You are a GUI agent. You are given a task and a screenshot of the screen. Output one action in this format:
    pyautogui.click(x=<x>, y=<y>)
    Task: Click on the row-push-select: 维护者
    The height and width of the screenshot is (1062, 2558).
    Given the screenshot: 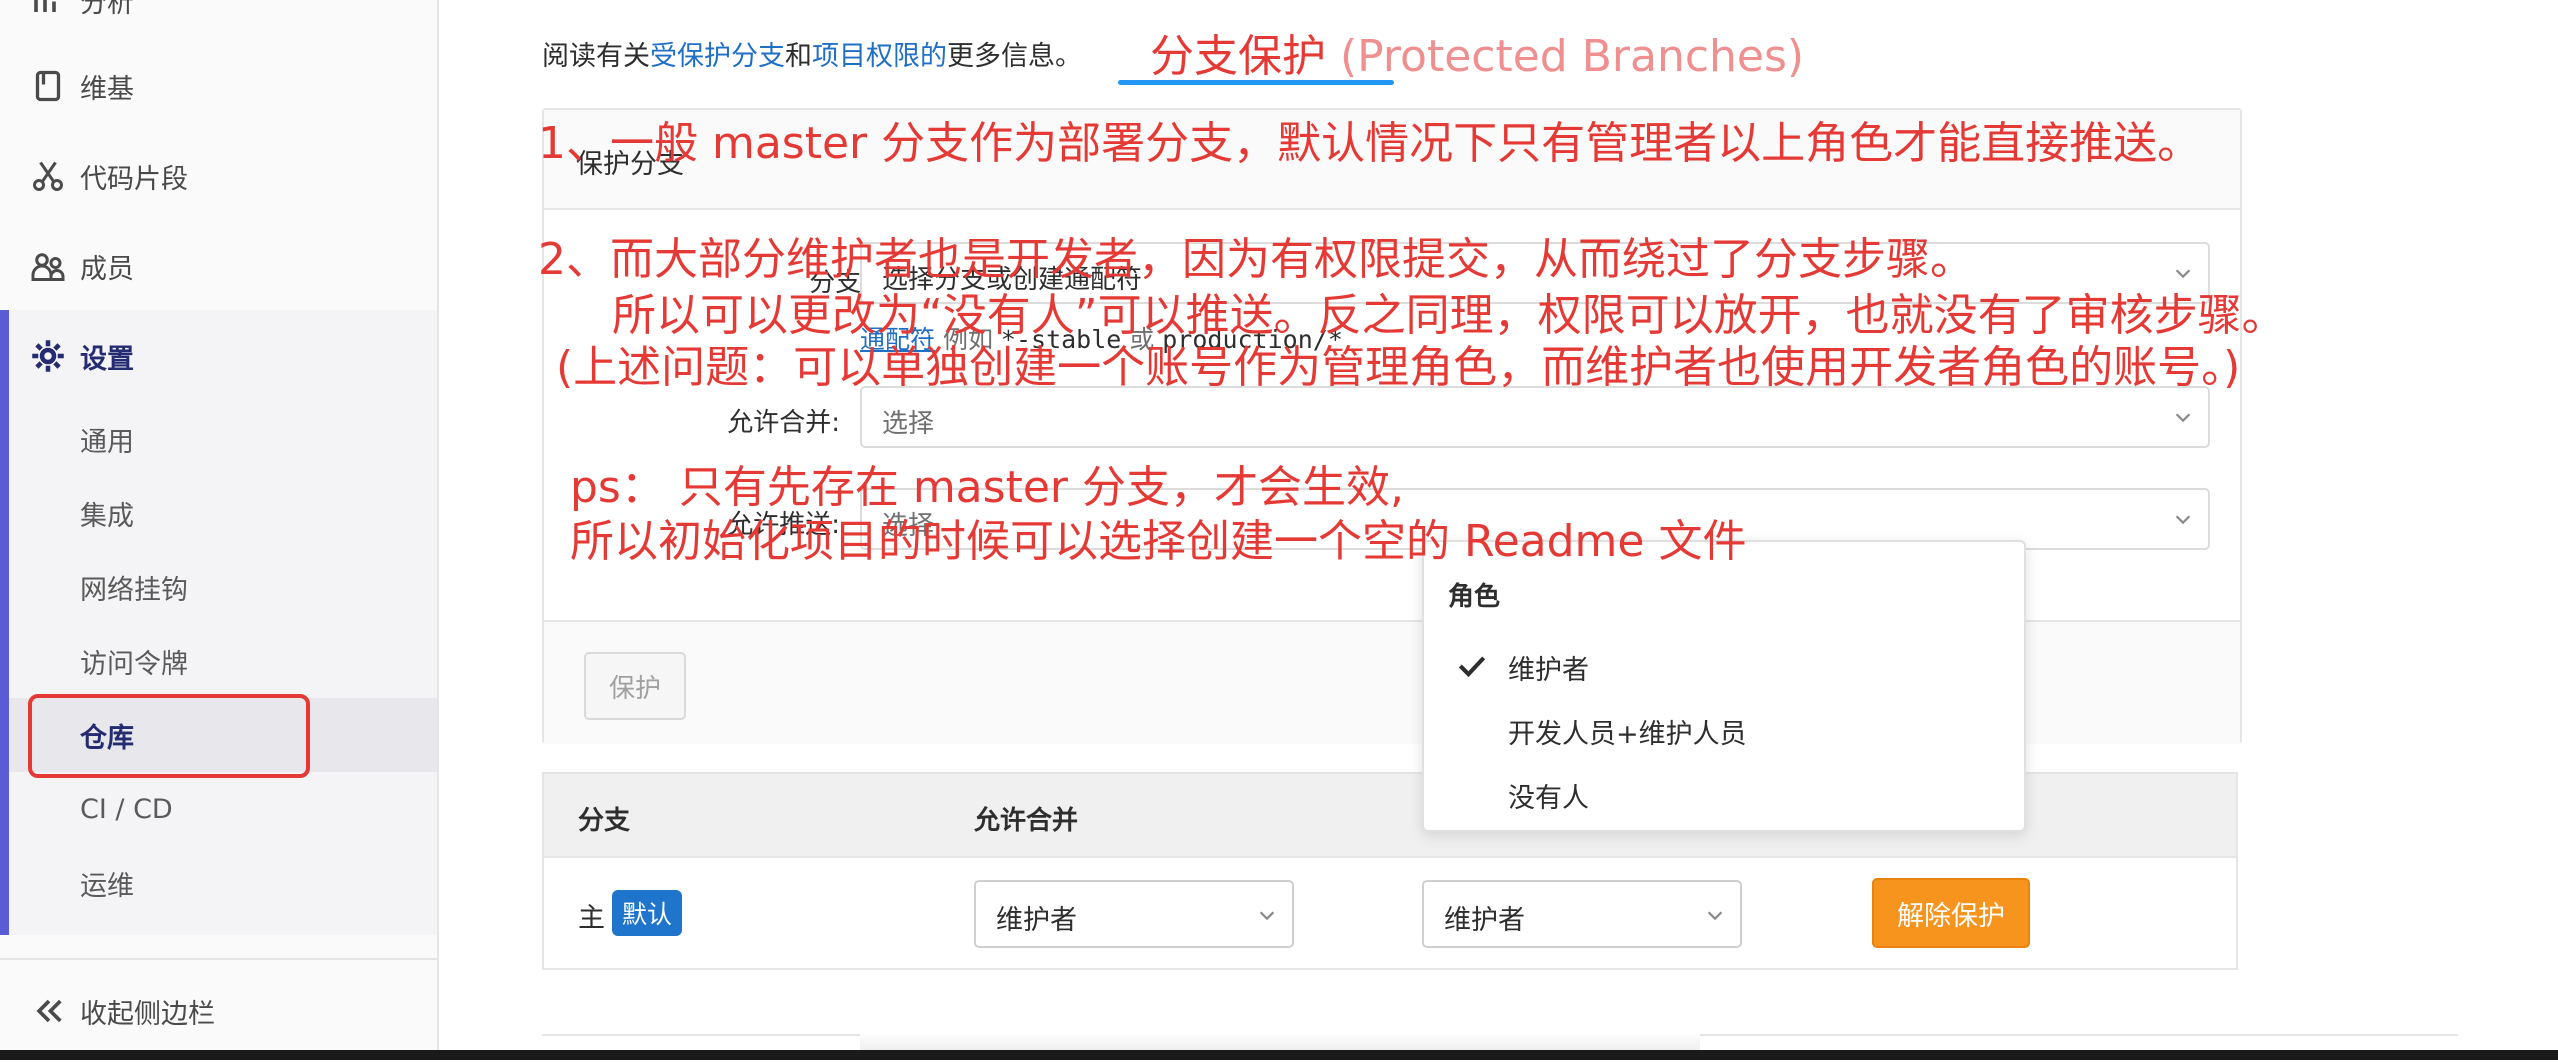 What is the action you would take?
    pyautogui.click(x=1582, y=914)
    